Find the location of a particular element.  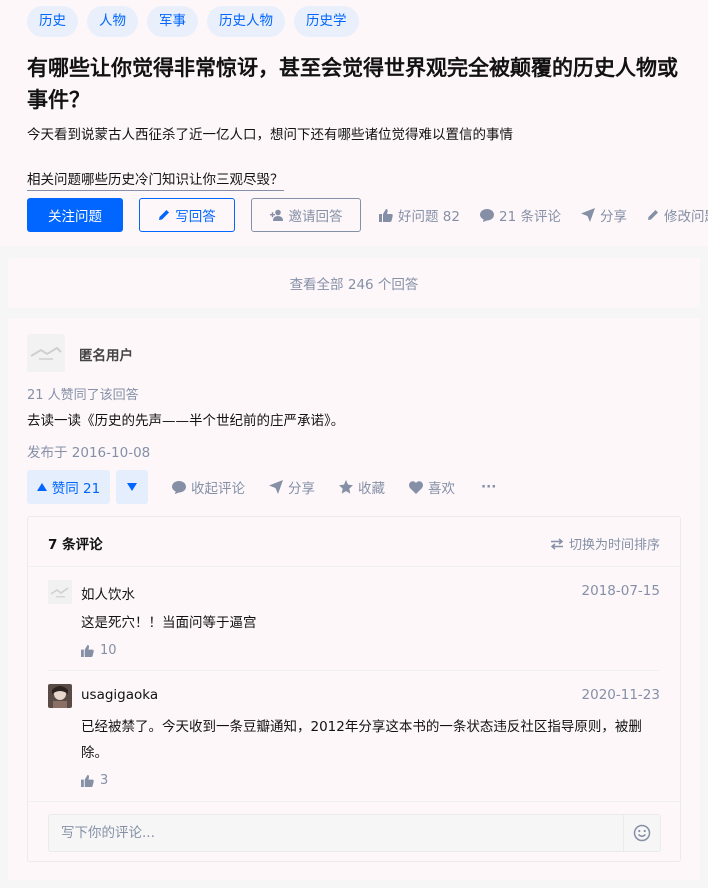

comment-input-box is located at coordinates (354, 833).